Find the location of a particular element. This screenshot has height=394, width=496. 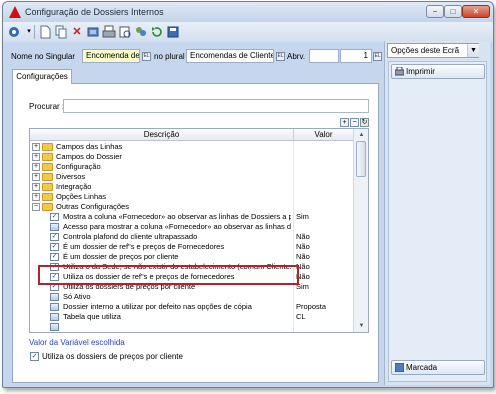

new-icon is located at coordinates (45, 32).